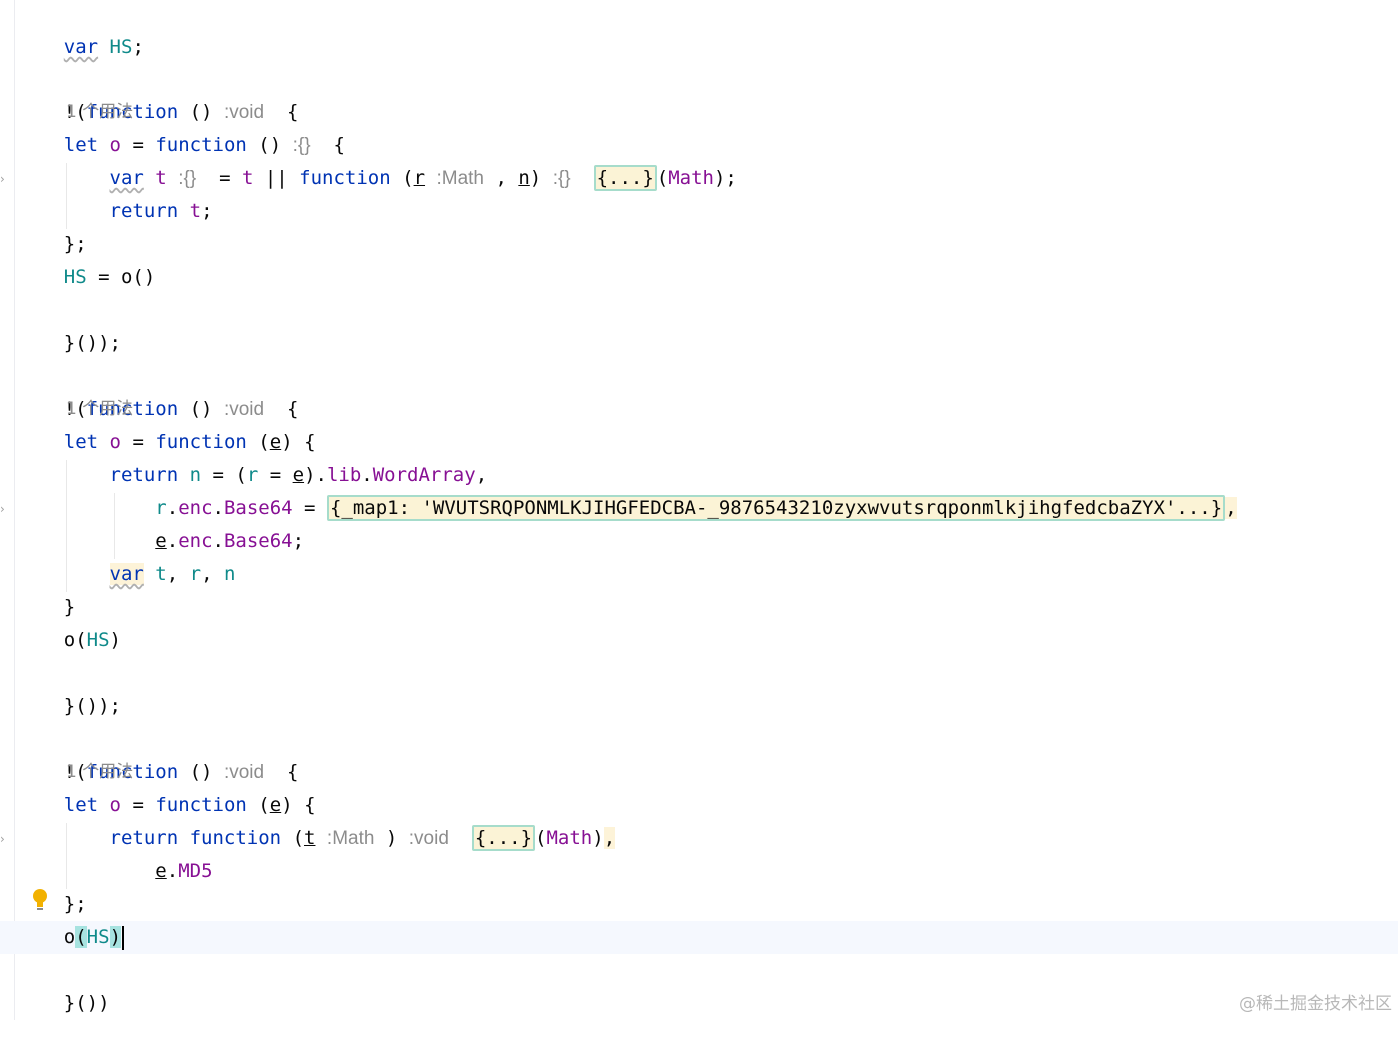 This screenshot has width=1398, height=1053. What do you see at coordinates (181, 145) in the screenshot?
I see `code-line: let o = function () :{} {` at bounding box center [181, 145].